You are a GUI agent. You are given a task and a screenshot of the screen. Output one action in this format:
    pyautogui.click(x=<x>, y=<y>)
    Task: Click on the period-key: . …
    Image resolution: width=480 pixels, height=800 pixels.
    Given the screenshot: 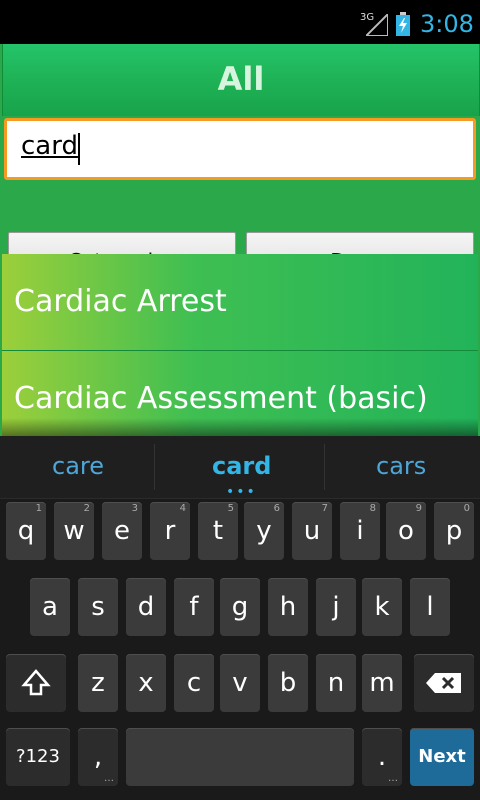 What is the action you would take?
    pyautogui.click(x=382, y=757)
    